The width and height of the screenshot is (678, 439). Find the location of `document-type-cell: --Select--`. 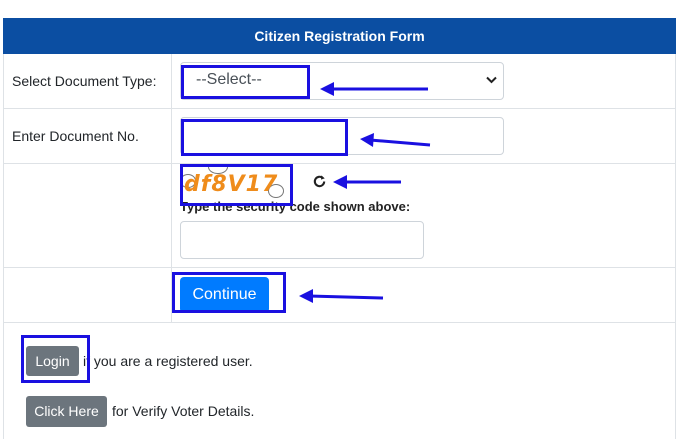

document-type-cell: --Select-- is located at coordinates (423, 81).